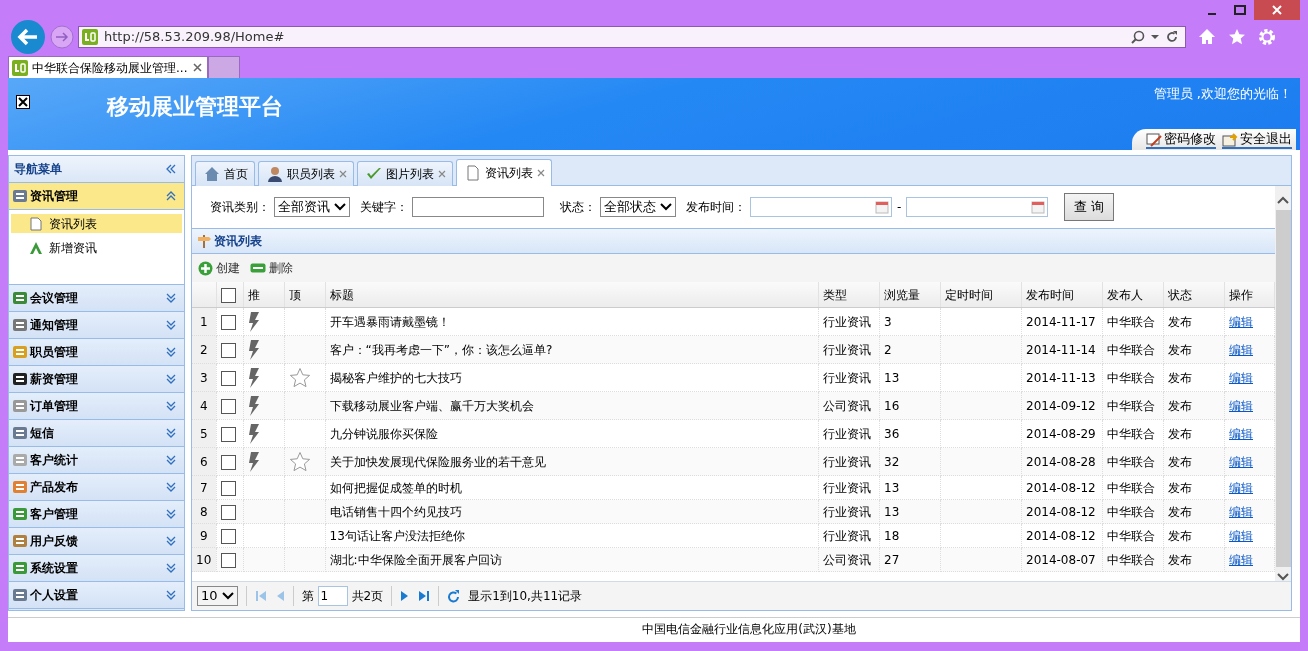  I want to click on collapse-icon, so click(171, 169).